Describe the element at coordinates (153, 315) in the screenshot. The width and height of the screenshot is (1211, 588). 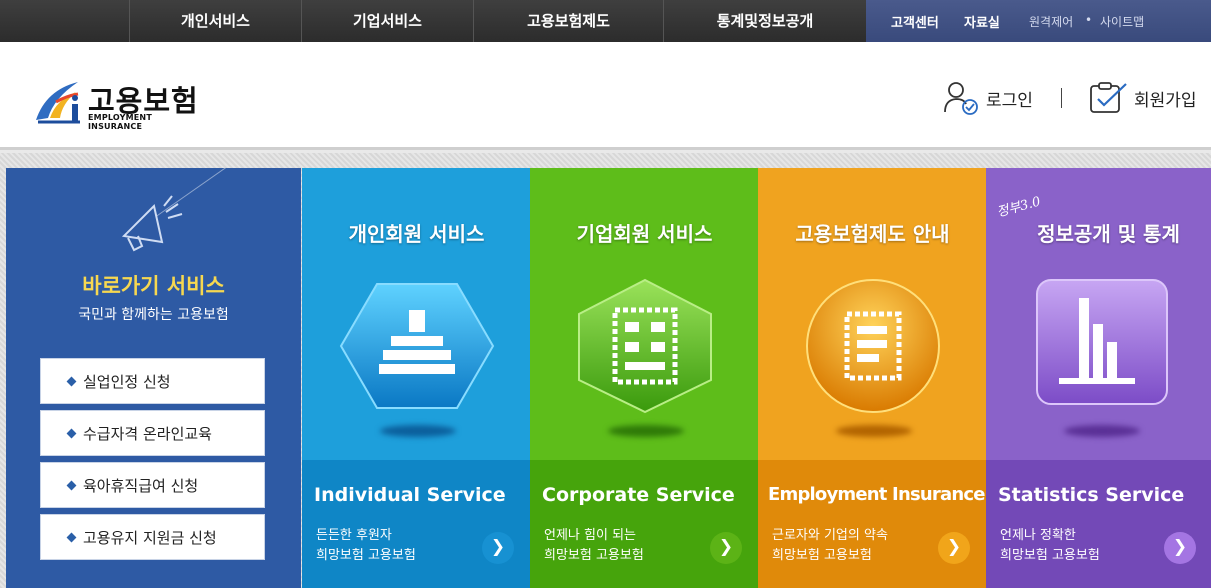
I see `quick-service-subtitle: 국민과 함께하는 고용보험` at that location.